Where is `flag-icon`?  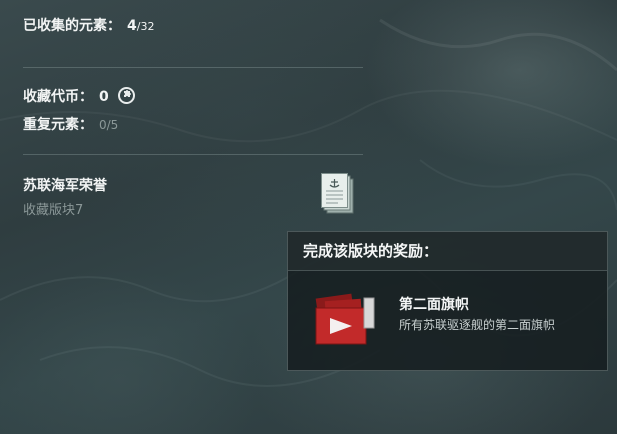
flag-icon is located at coordinates (345, 319).